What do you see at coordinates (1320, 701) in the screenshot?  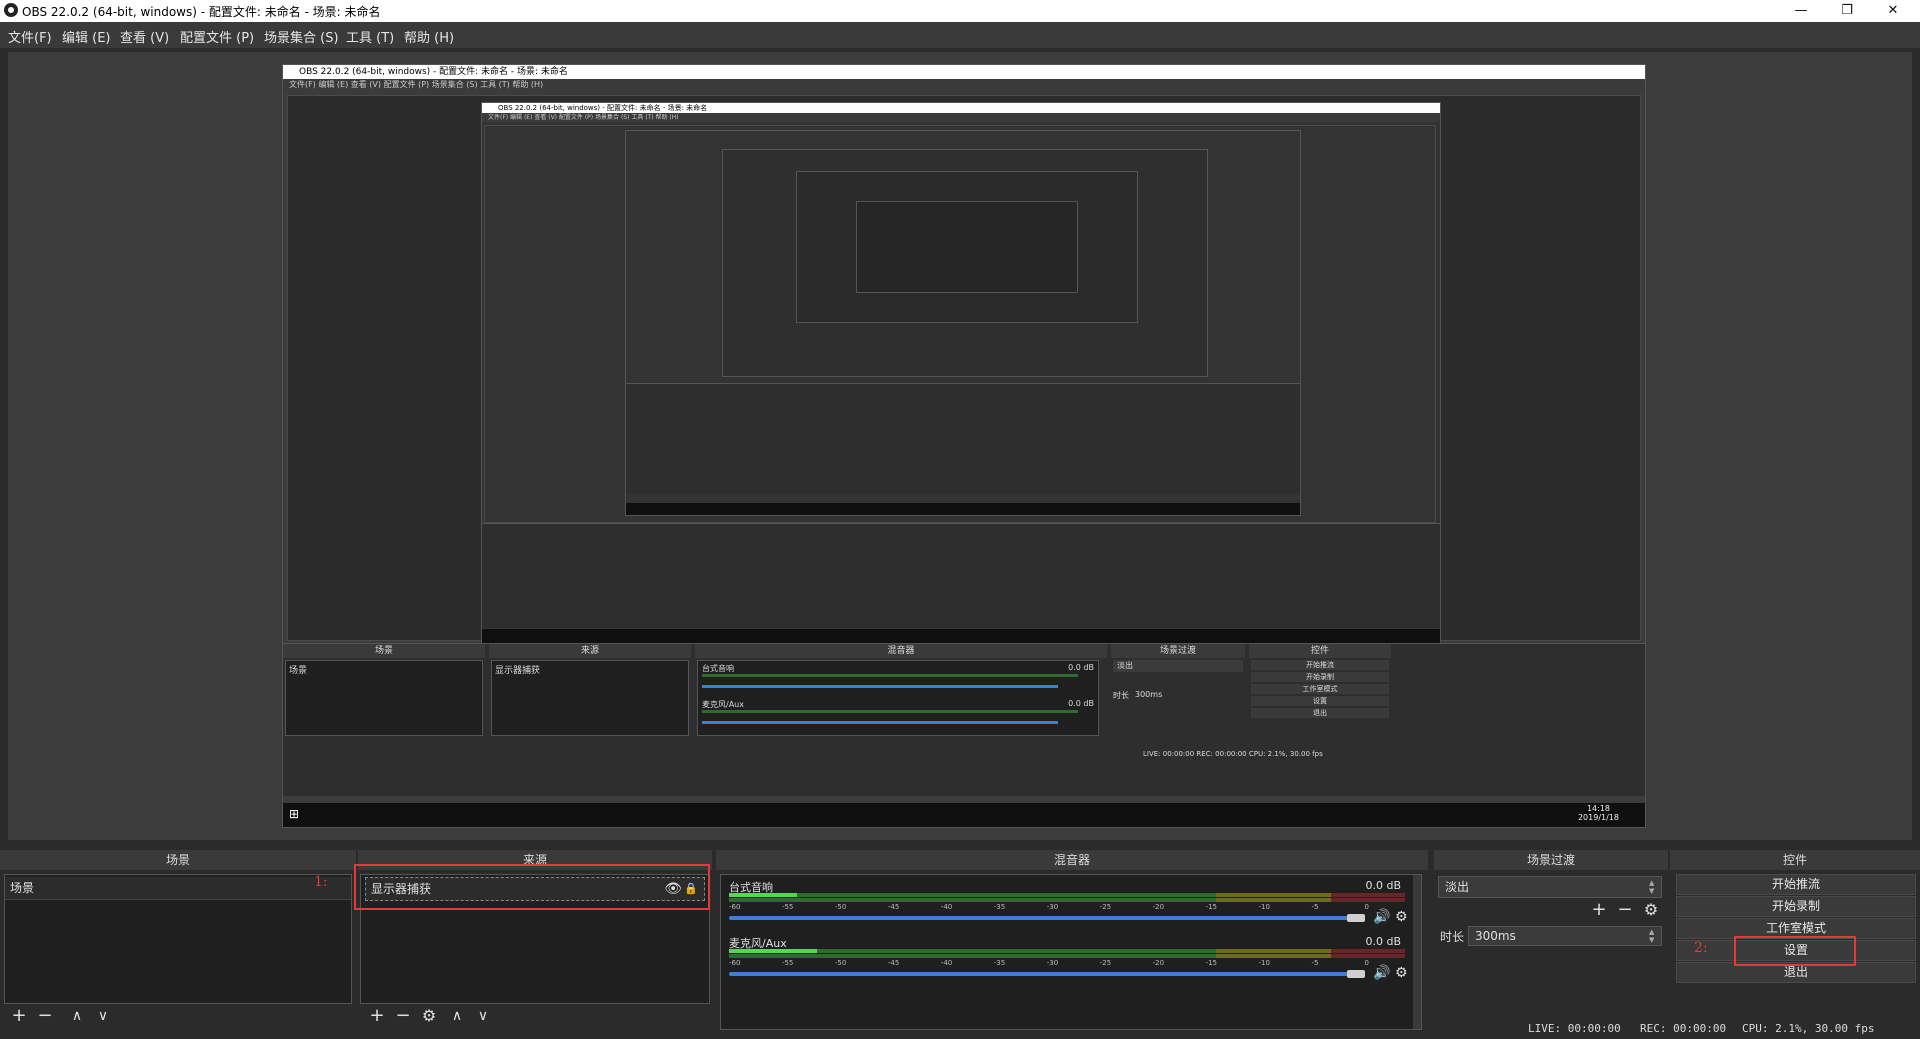 I see `nested-control-3: 设置` at bounding box center [1320, 701].